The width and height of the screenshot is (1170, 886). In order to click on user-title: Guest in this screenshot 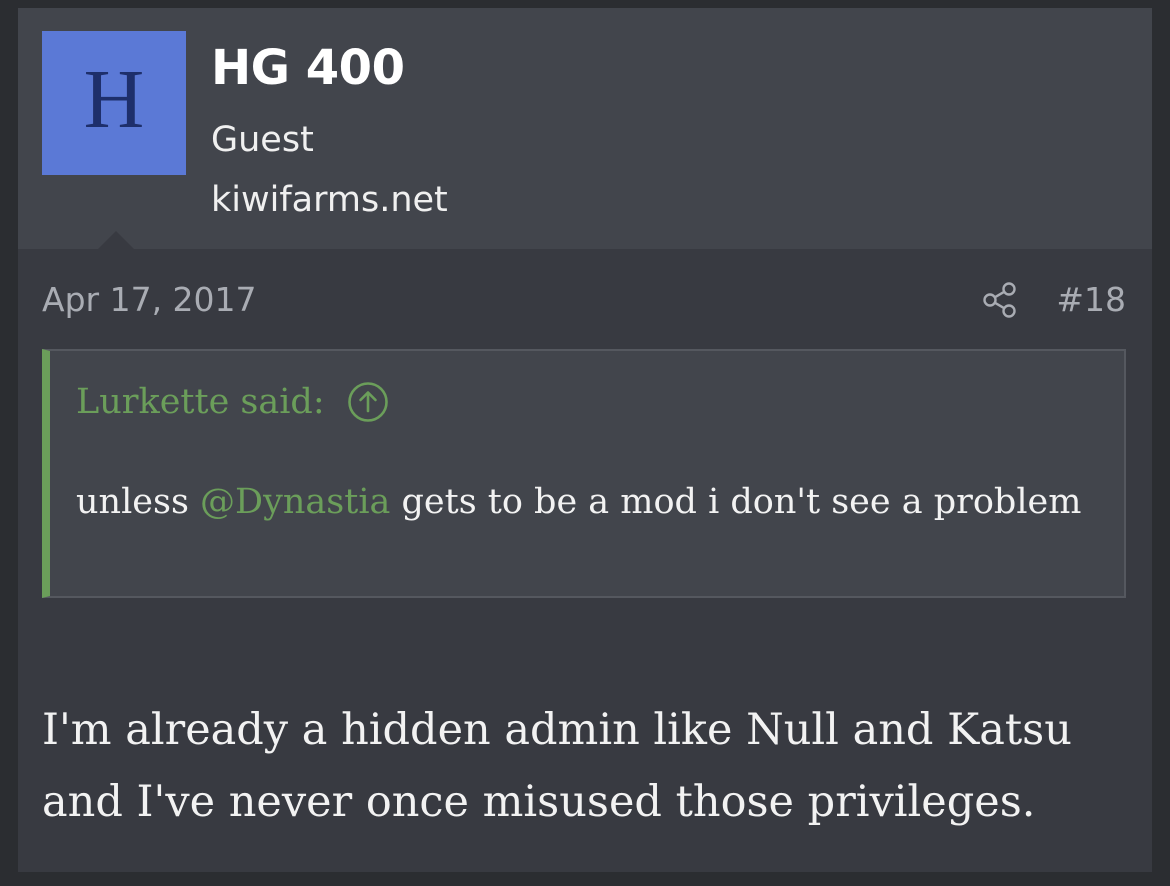, I will do `click(262, 140)`.